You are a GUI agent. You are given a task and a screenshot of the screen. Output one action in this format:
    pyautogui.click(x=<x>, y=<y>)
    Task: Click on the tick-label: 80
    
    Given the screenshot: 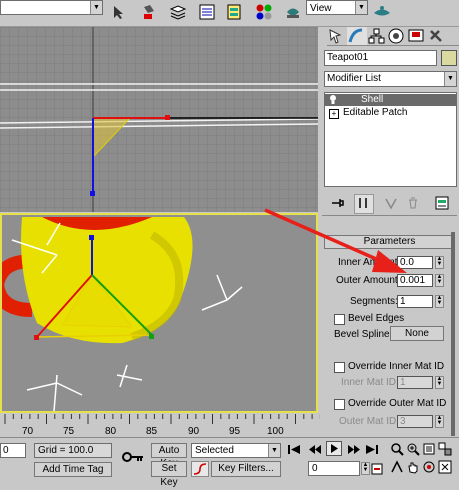 What is the action you would take?
    pyautogui.click(x=111, y=431)
    